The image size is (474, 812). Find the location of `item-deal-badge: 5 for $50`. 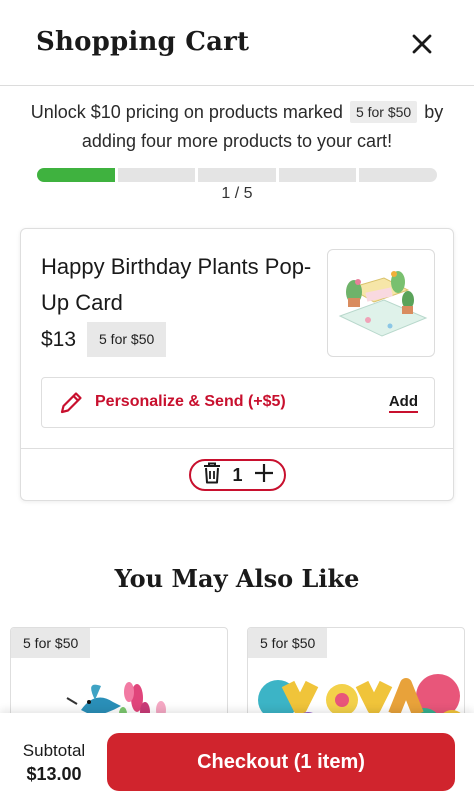

item-deal-badge: 5 for $50 is located at coordinates (127, 339).